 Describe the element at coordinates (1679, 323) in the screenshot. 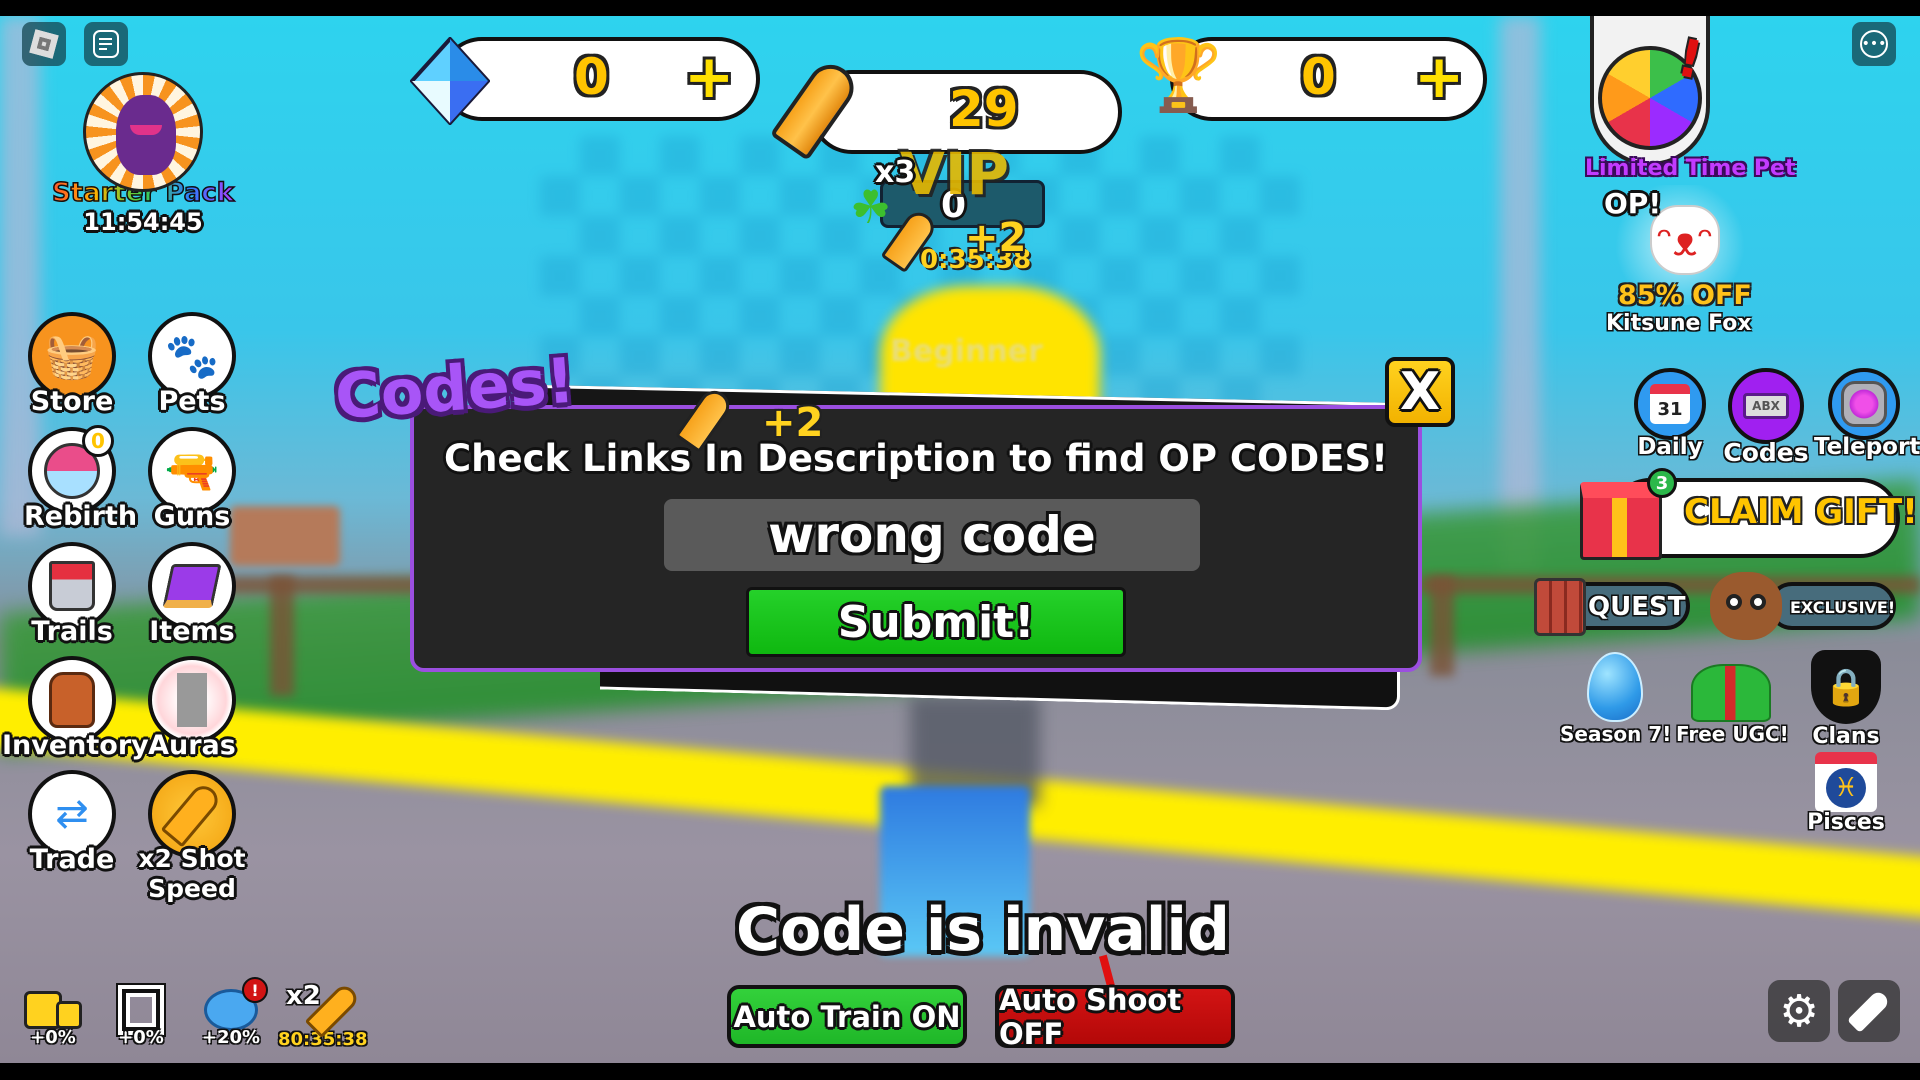

I see `pet-name-label: Kitsune Fox` at that location.